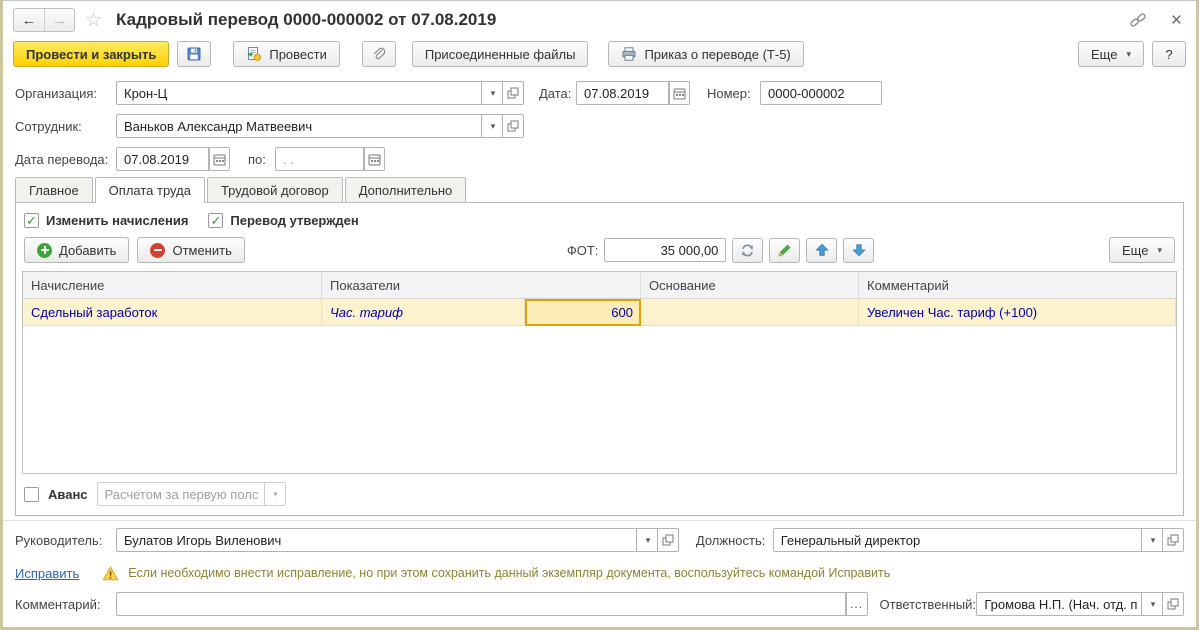  Describe the element at coordinates (149, 190) in the screenshot. I see `tab-salary: Оплата труда` at that location.